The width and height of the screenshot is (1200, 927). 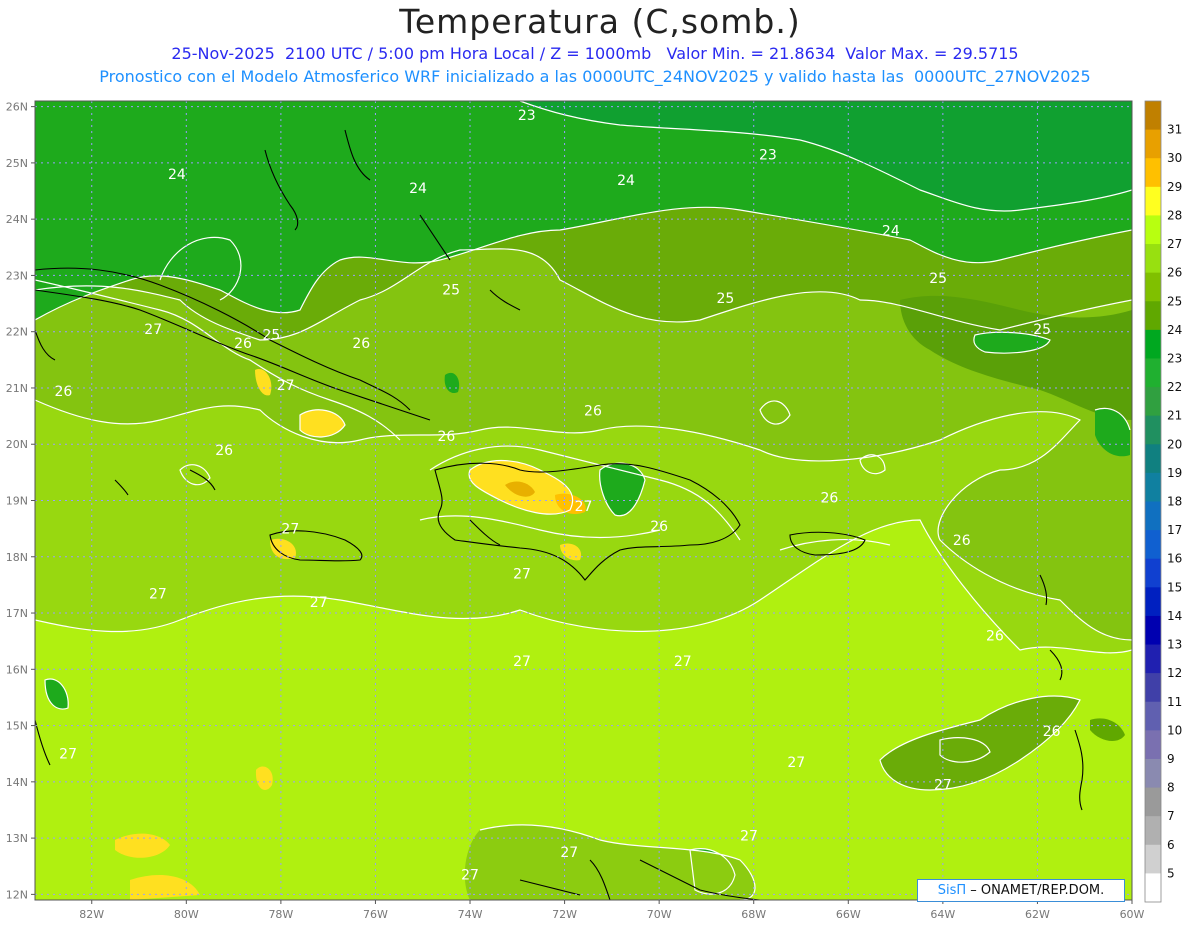 What do you see at coordinates (17, 388) in the screenshot?
I see `lat-tick-label: 21N` at bounding box center [17, 388].